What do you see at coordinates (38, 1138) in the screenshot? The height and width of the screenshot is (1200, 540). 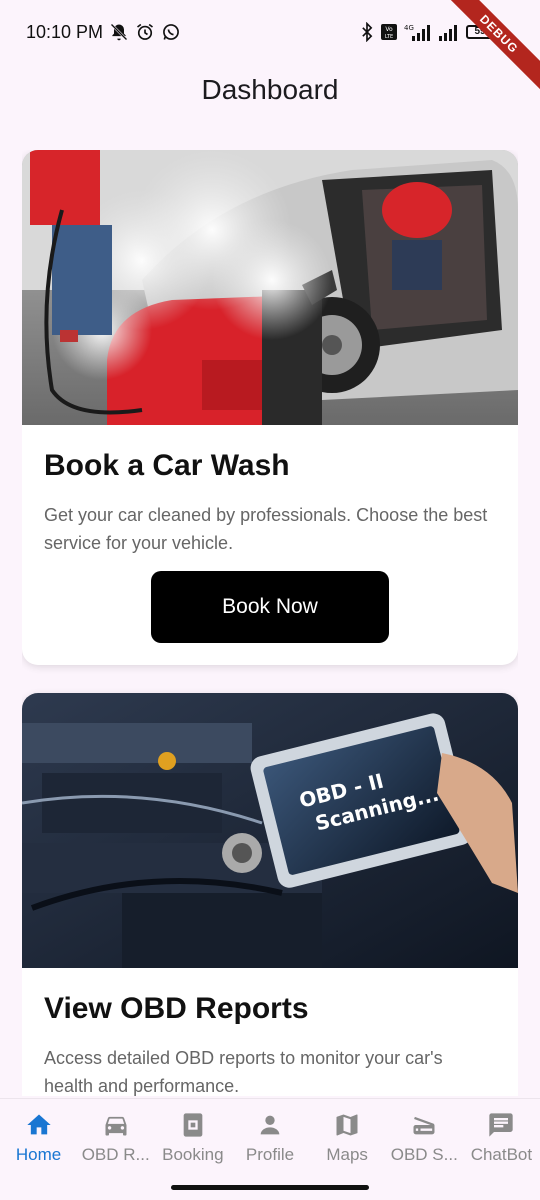 I see `nav-item-home: Home` at bounding box center [38, 1138].